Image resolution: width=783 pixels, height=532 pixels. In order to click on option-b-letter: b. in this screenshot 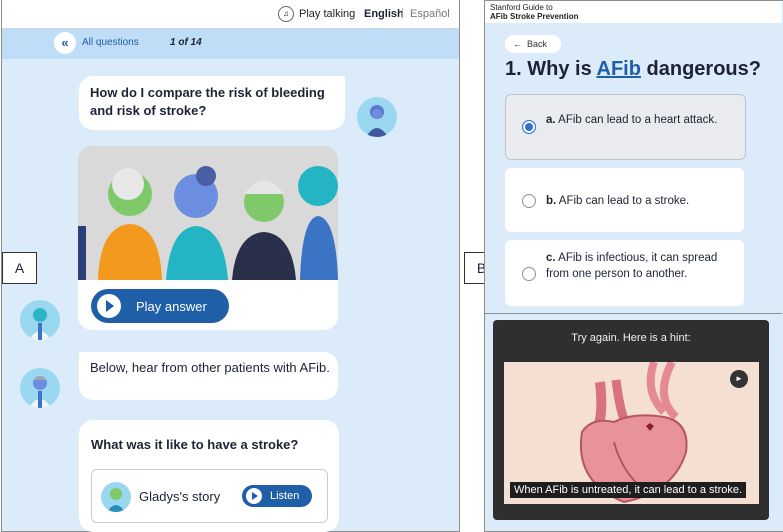, I will do `click(551, 201)`.